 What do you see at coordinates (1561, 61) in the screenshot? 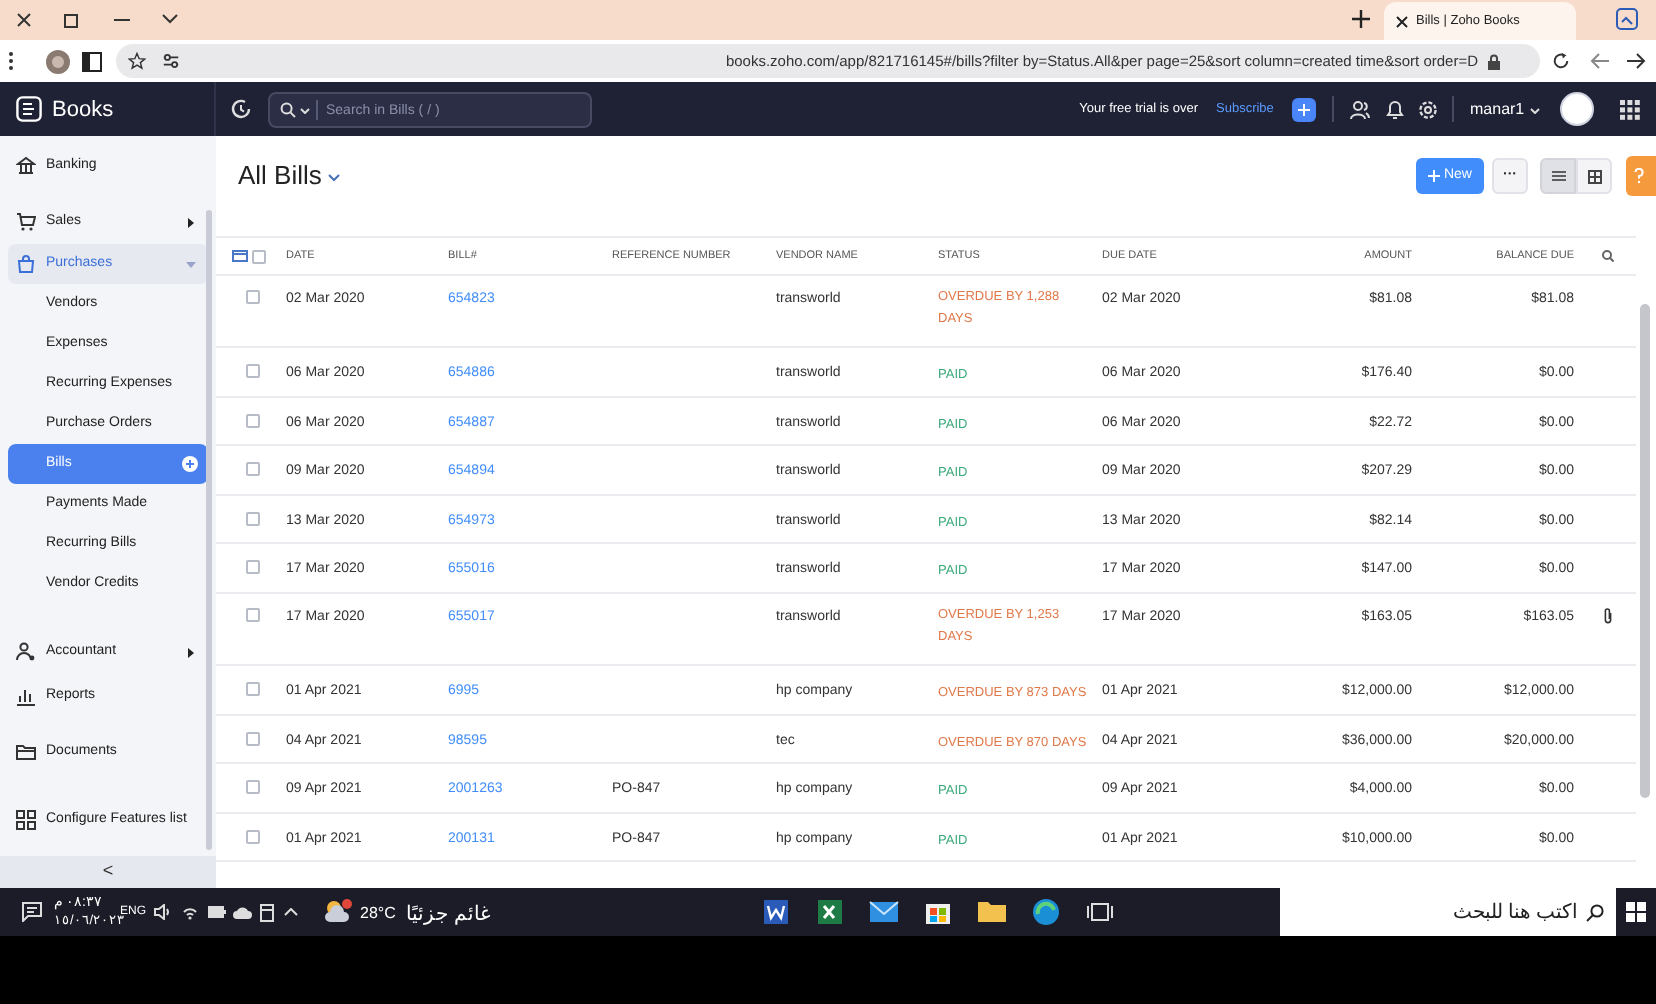
I see `reload-icon` at bounding box center [1561, 61].